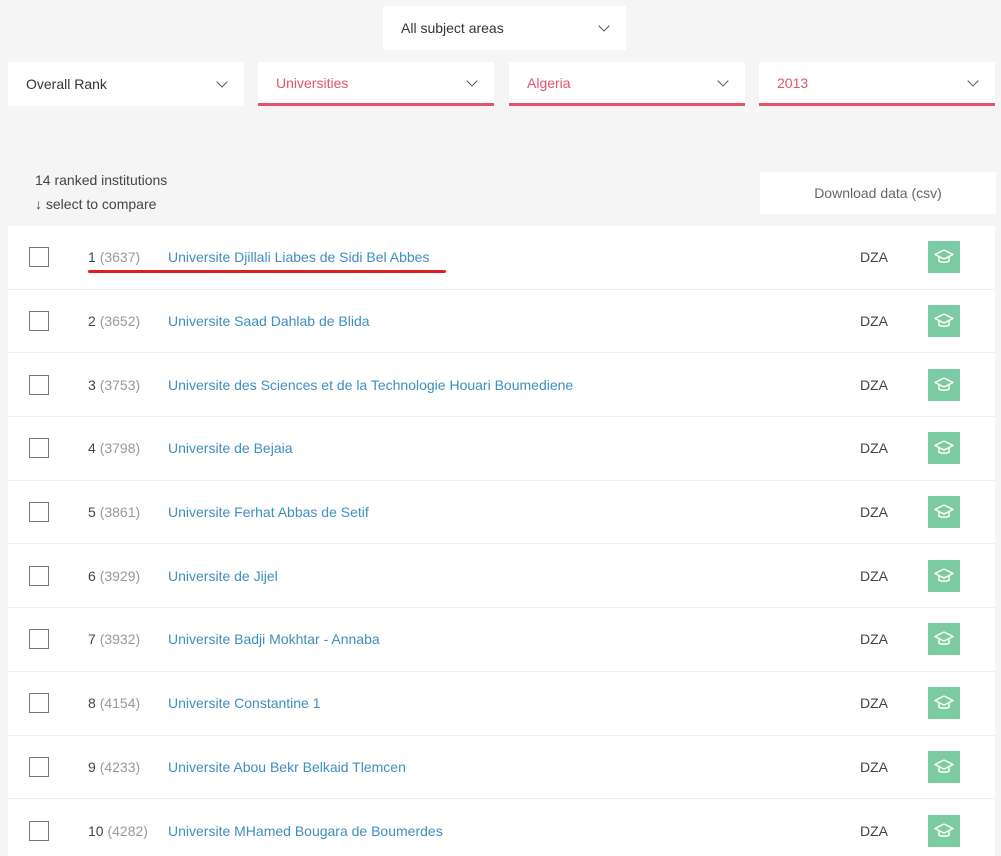 The width and height of the screenshot is (1001, 856). What do you see at coordinates (120, 639) in the screenshot?
I see `world-rank: (3932)` at bounding box center [120, 639].